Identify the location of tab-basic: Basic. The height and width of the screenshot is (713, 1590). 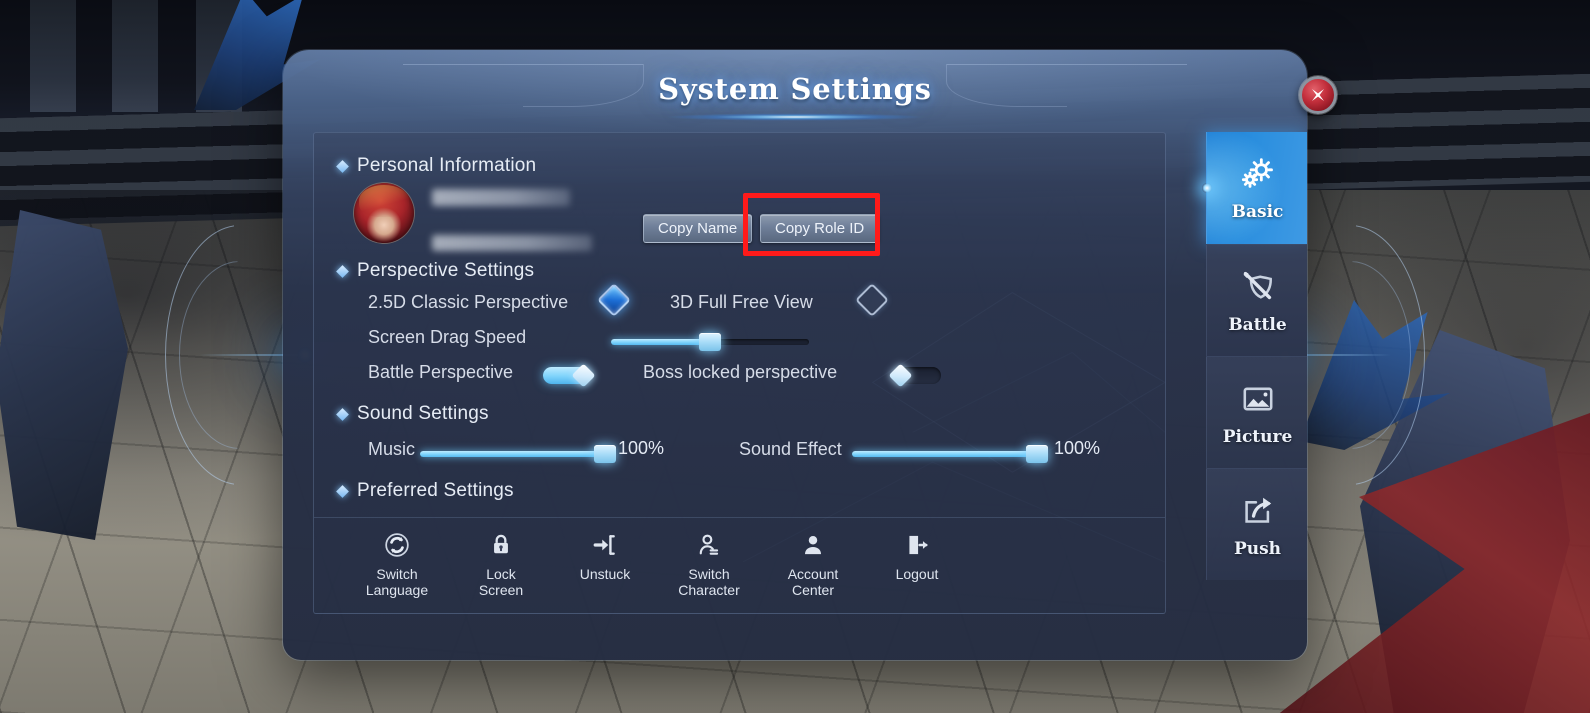
(1254, 188).